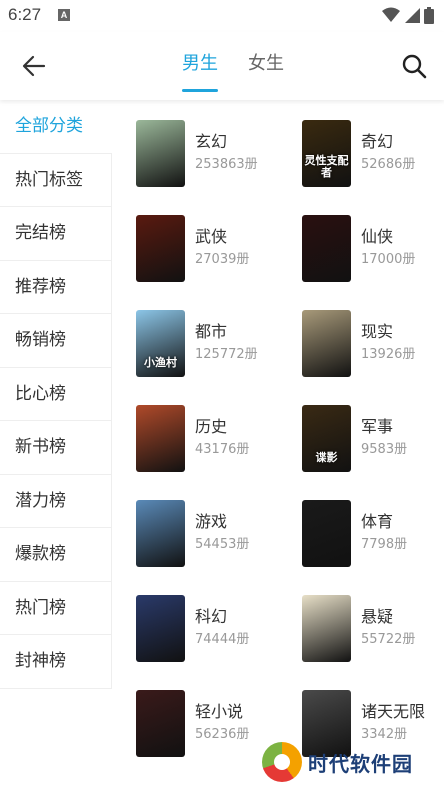 Image resolution: width=444 pixels, height=791 pixels. Describe the element at coordinates (56, 234) in the screenshot. I see `sidebar-item-completed: 完结榜` at that location.